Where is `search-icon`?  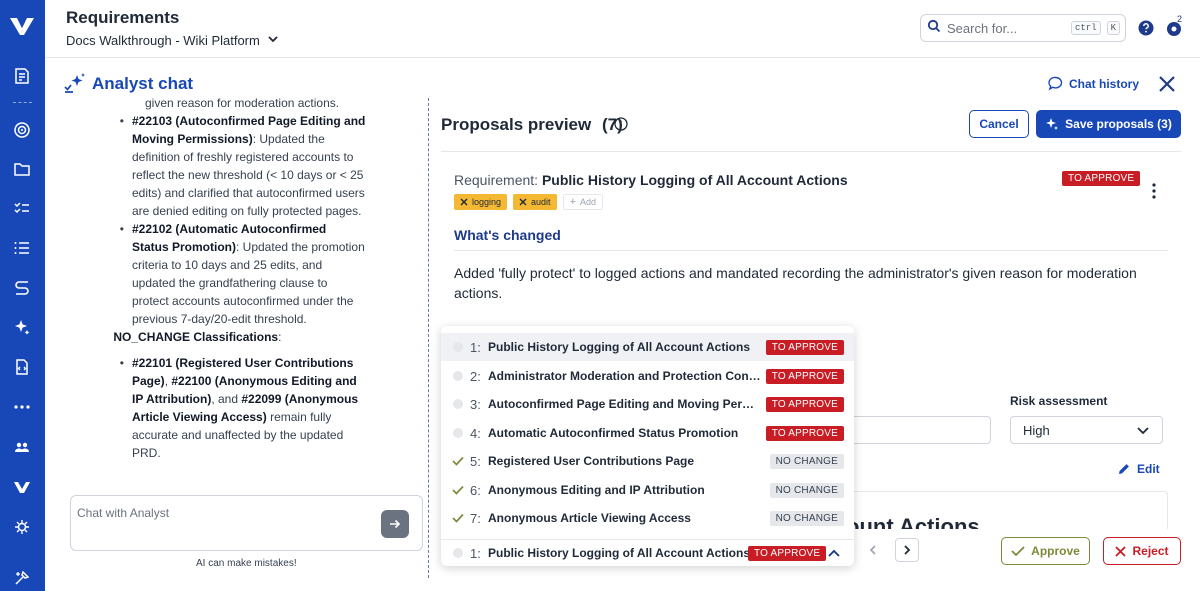
search-icon is located at coordinates (934, 28).